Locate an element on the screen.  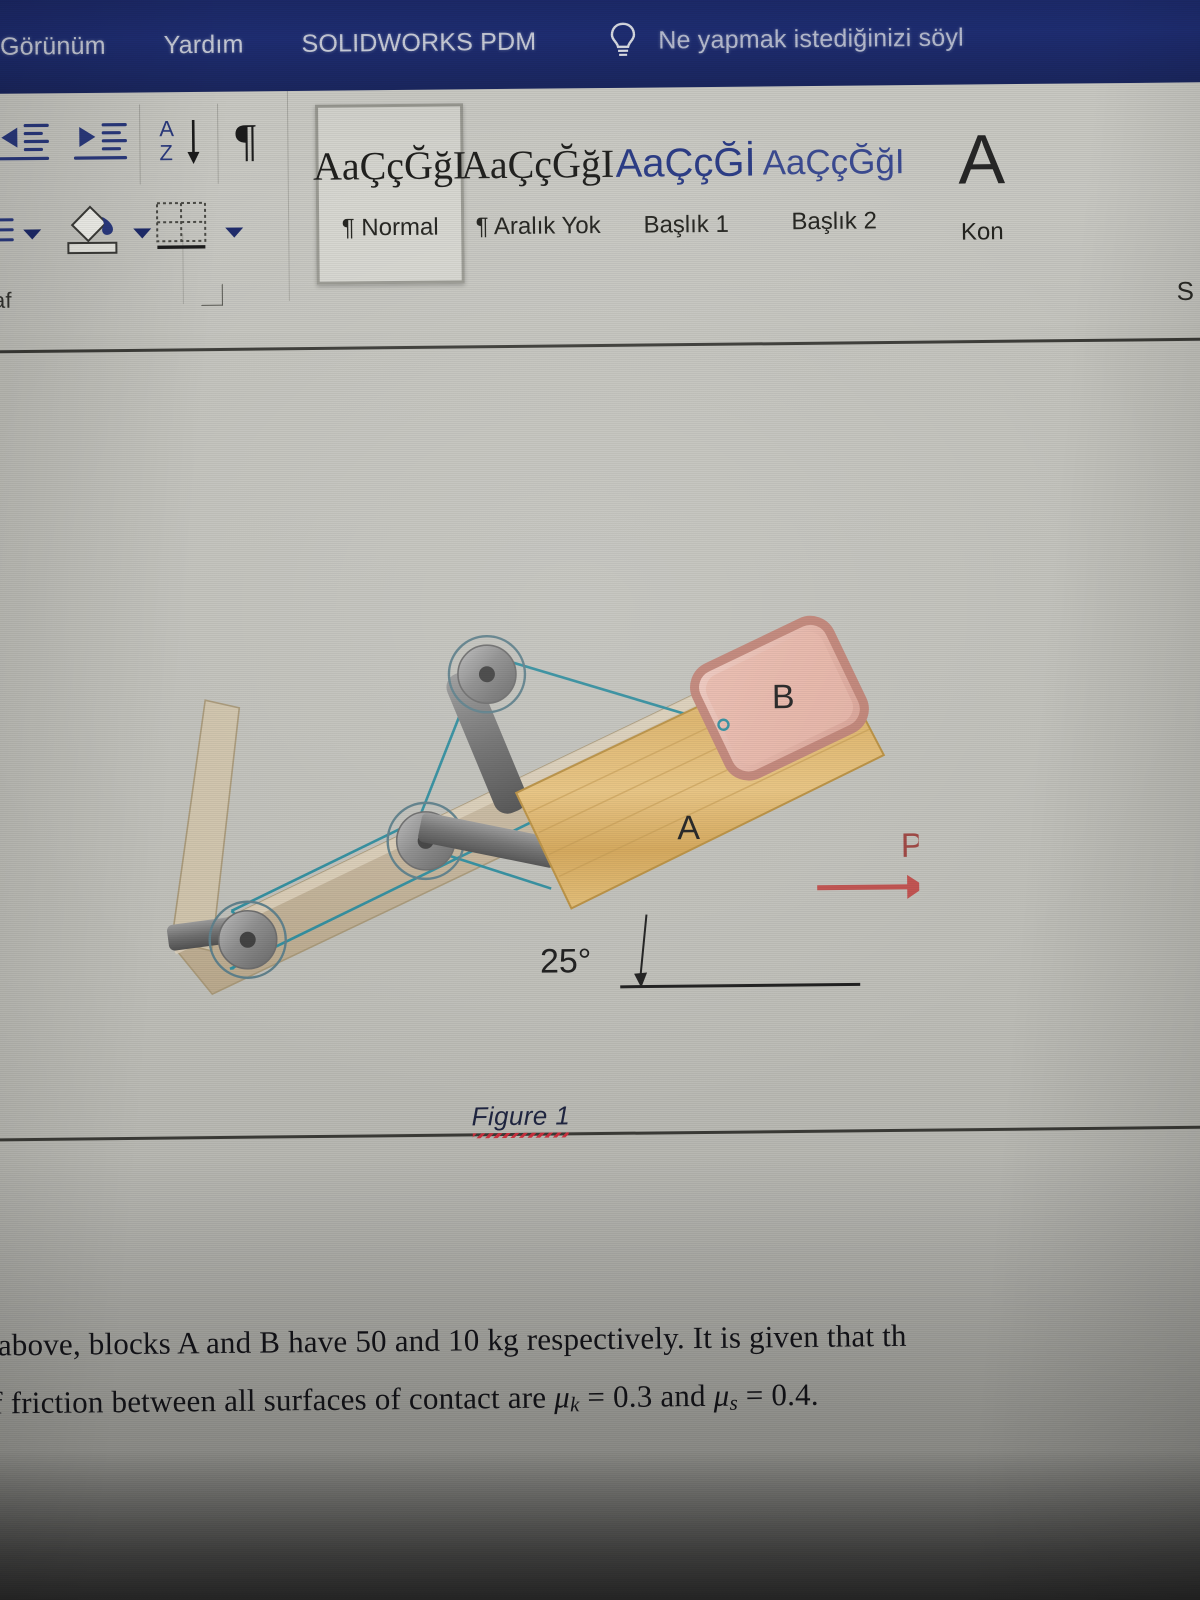
line-spacing-dropdown-arrow-icon is located at coordinates (32, 234).